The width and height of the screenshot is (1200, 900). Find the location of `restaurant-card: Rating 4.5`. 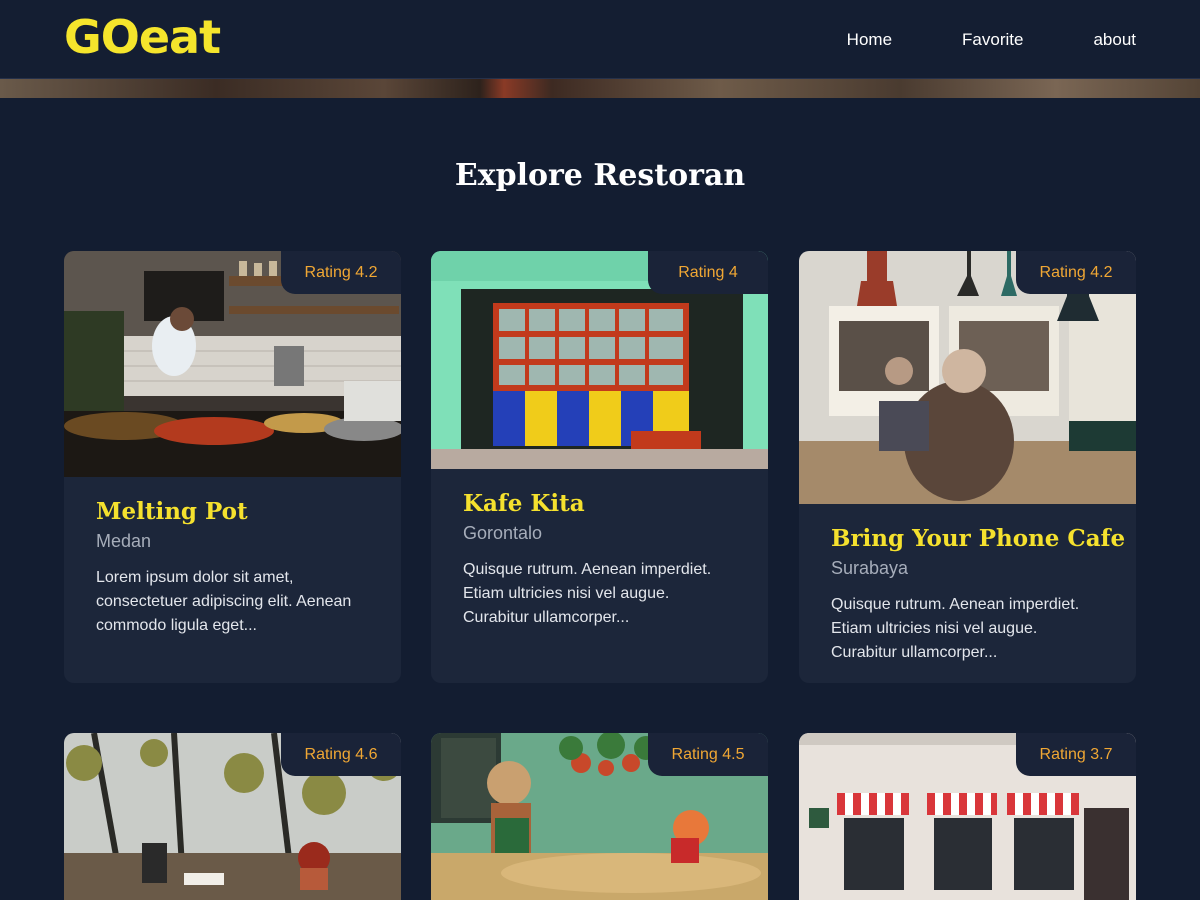

restaurant-card: Rating 4.5 is located at coordinates (599, 816).